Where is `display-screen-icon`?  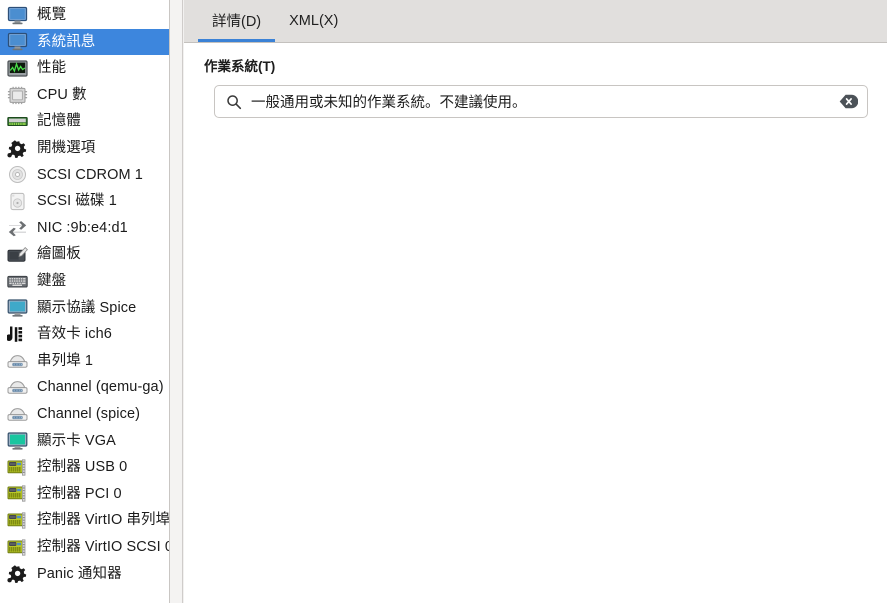 display-screen-icon is located at coordinates (17, 308).